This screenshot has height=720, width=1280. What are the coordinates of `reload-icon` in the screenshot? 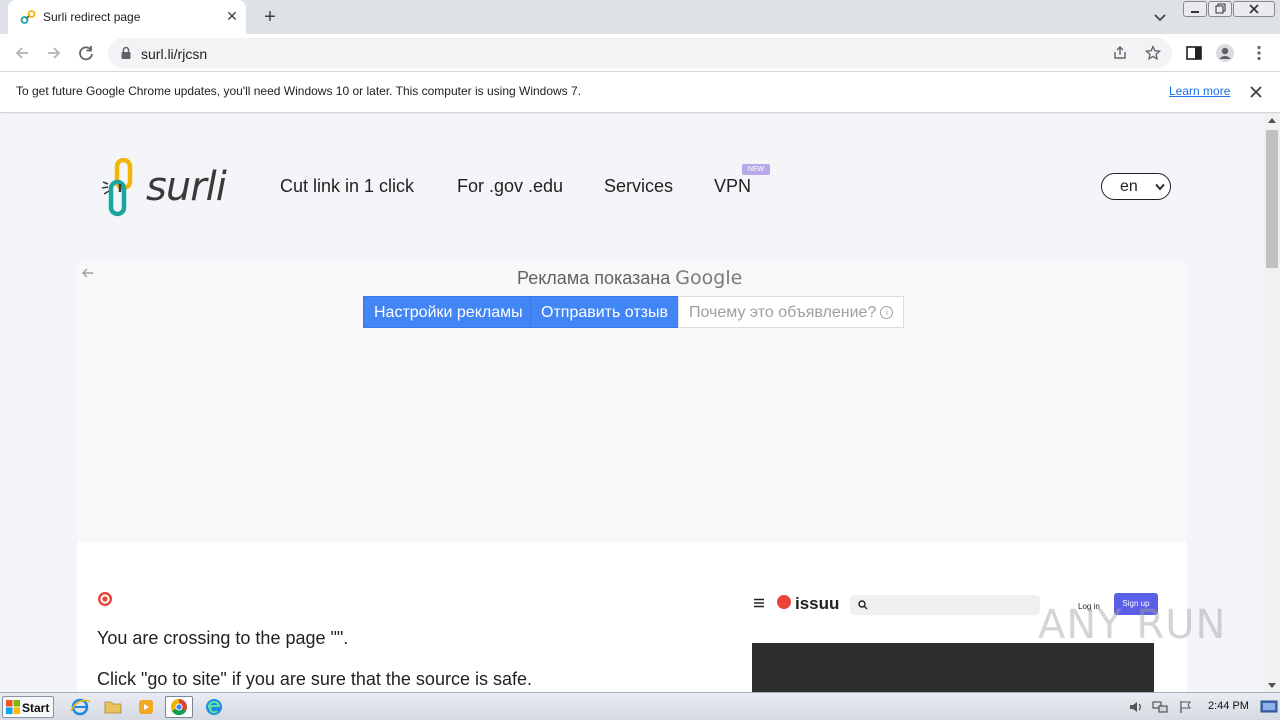 It's located at (86, 53).